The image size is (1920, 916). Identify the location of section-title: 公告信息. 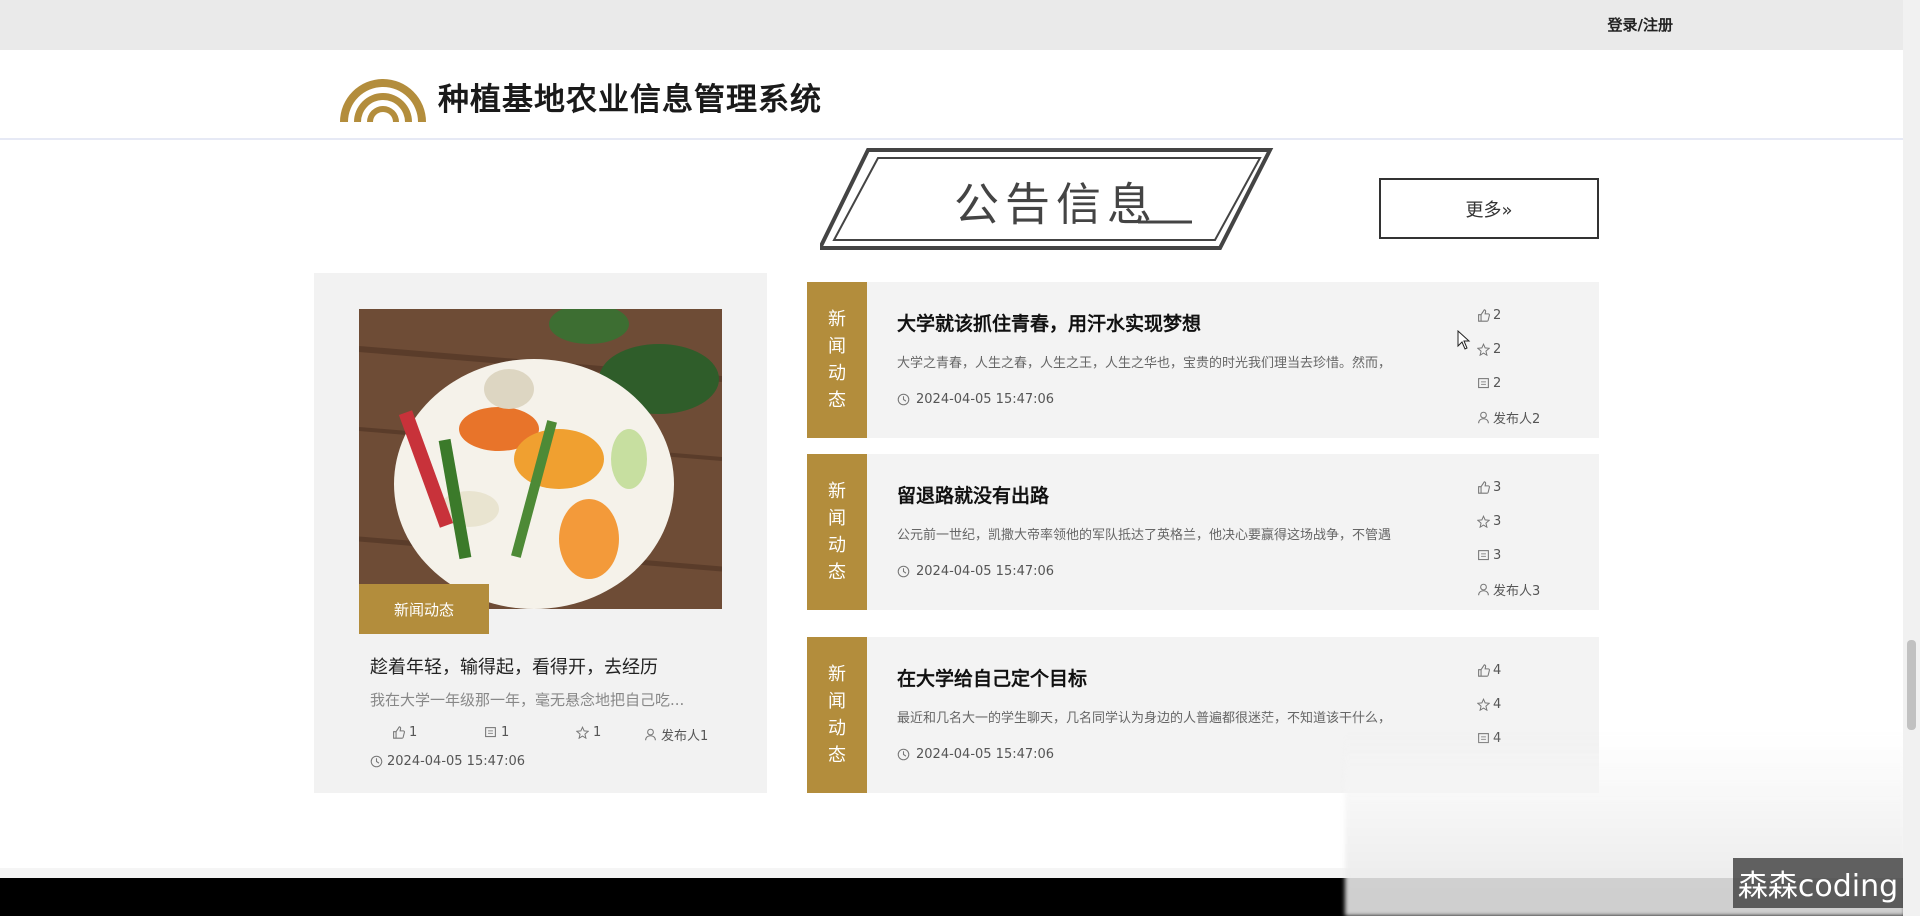
(1050, 201).